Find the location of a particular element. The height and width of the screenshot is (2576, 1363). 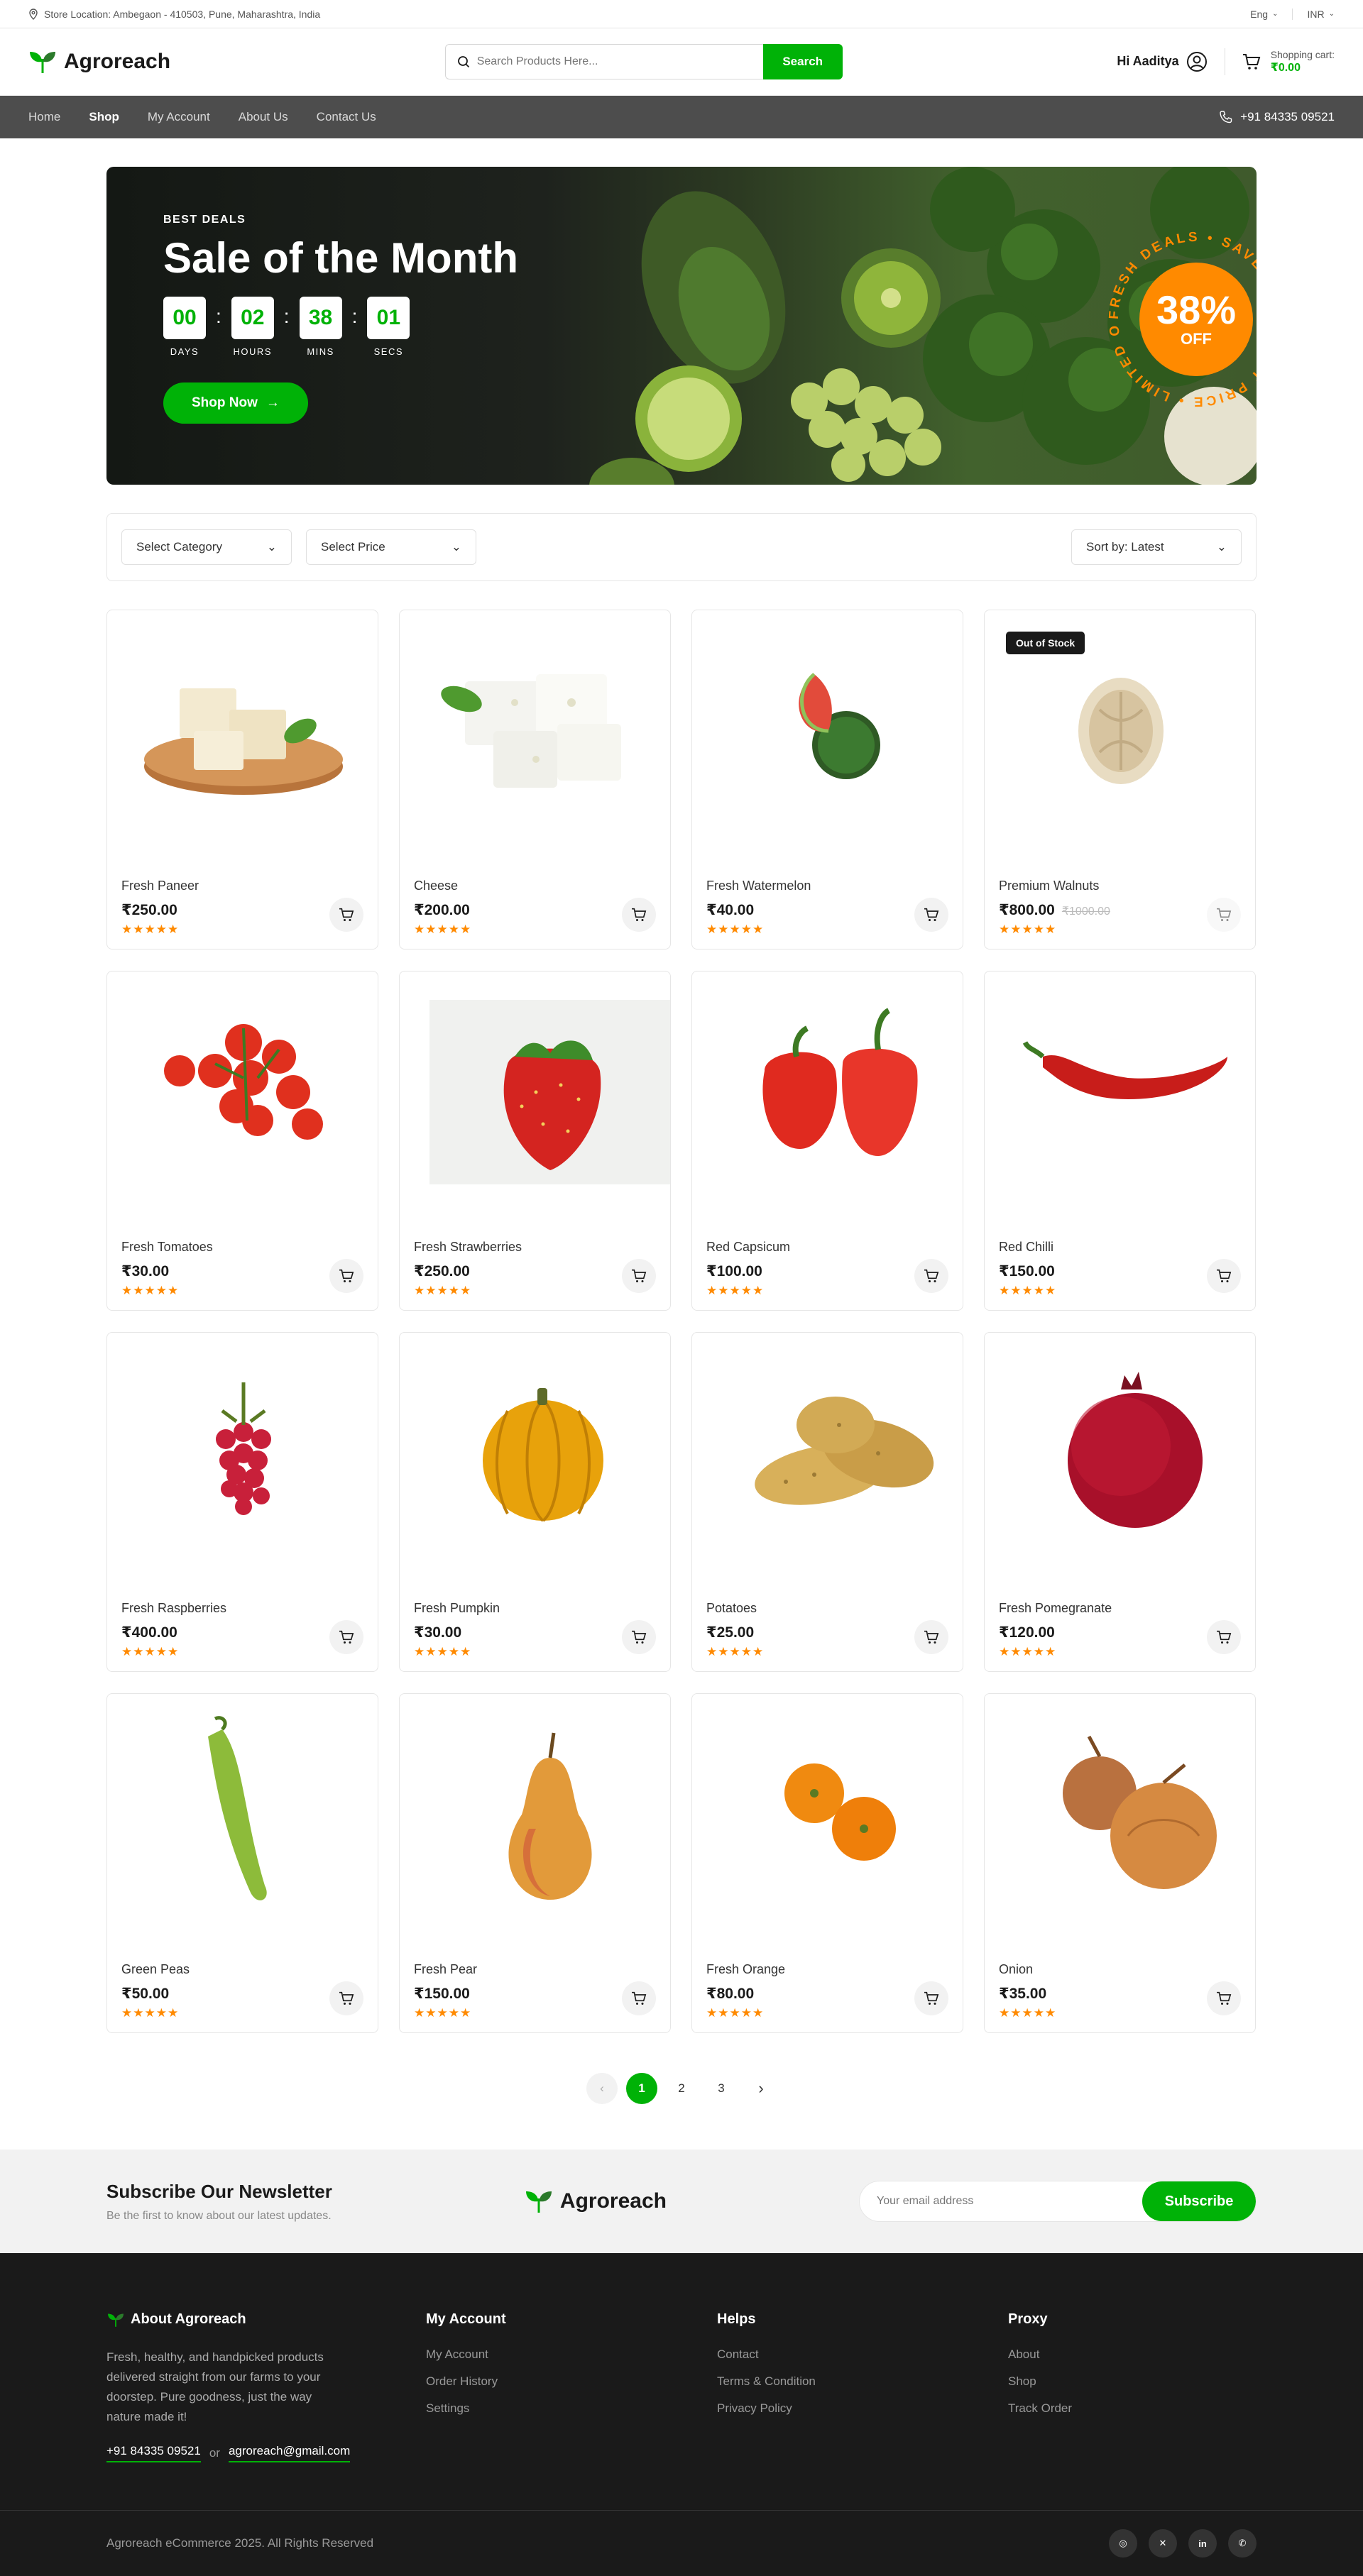

nav-link-home: Home is located at coordinates (44, 117).